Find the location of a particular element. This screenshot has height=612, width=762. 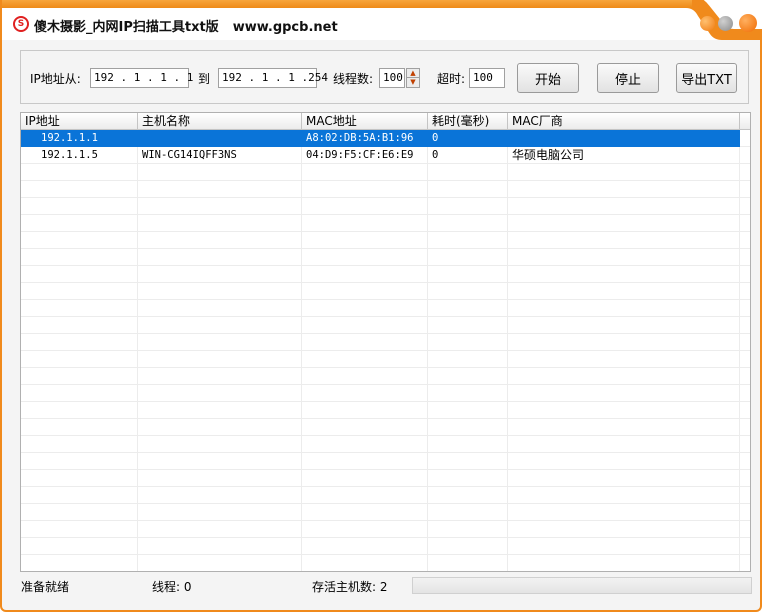

table-header: IP地址 主机名称 MAC地址 耗时(毫秒) MAC厂商 is located at coordinates (385, 121).